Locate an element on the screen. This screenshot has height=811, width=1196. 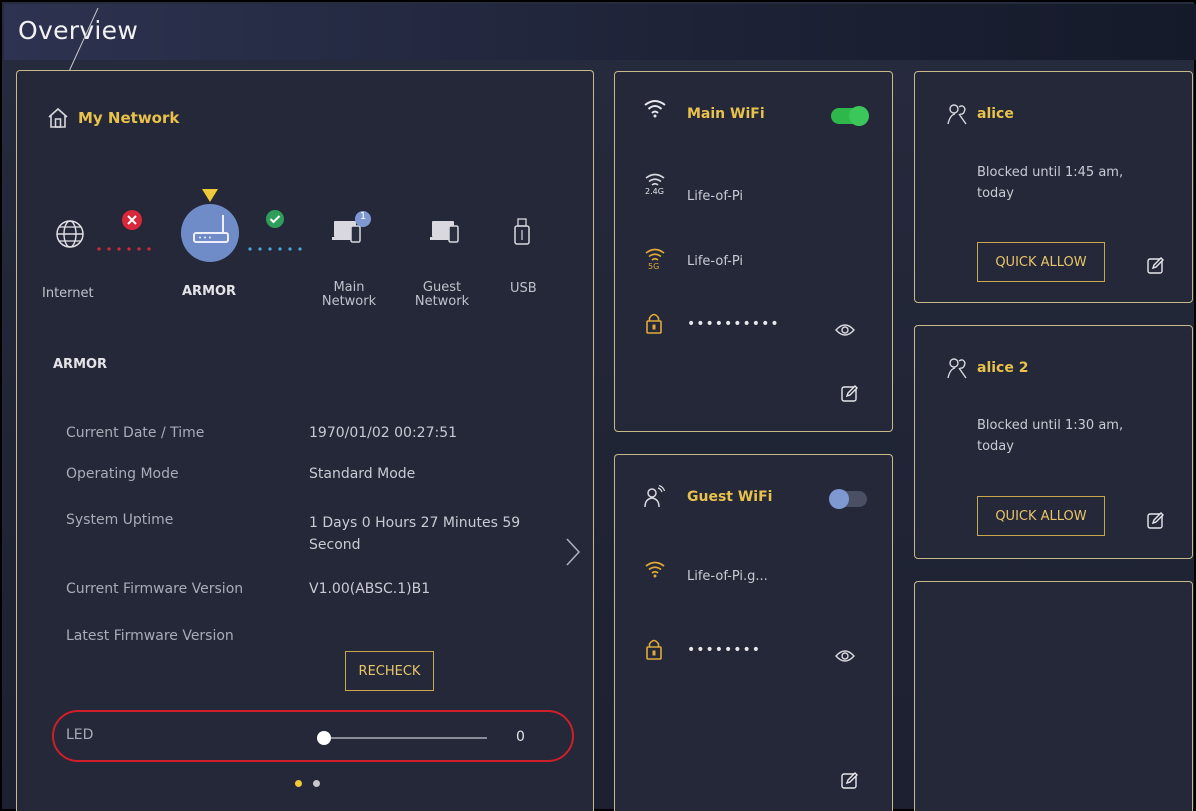
main-wifi-ssid-5g: Life-of-Pi is located at coordinates (715, 261).